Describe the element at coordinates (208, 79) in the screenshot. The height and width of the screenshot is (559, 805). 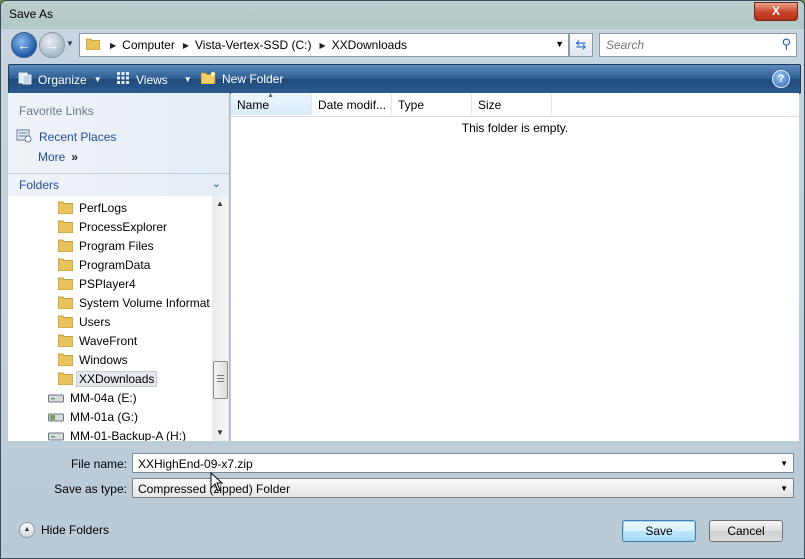
I see `new-folder-icon` at that location.